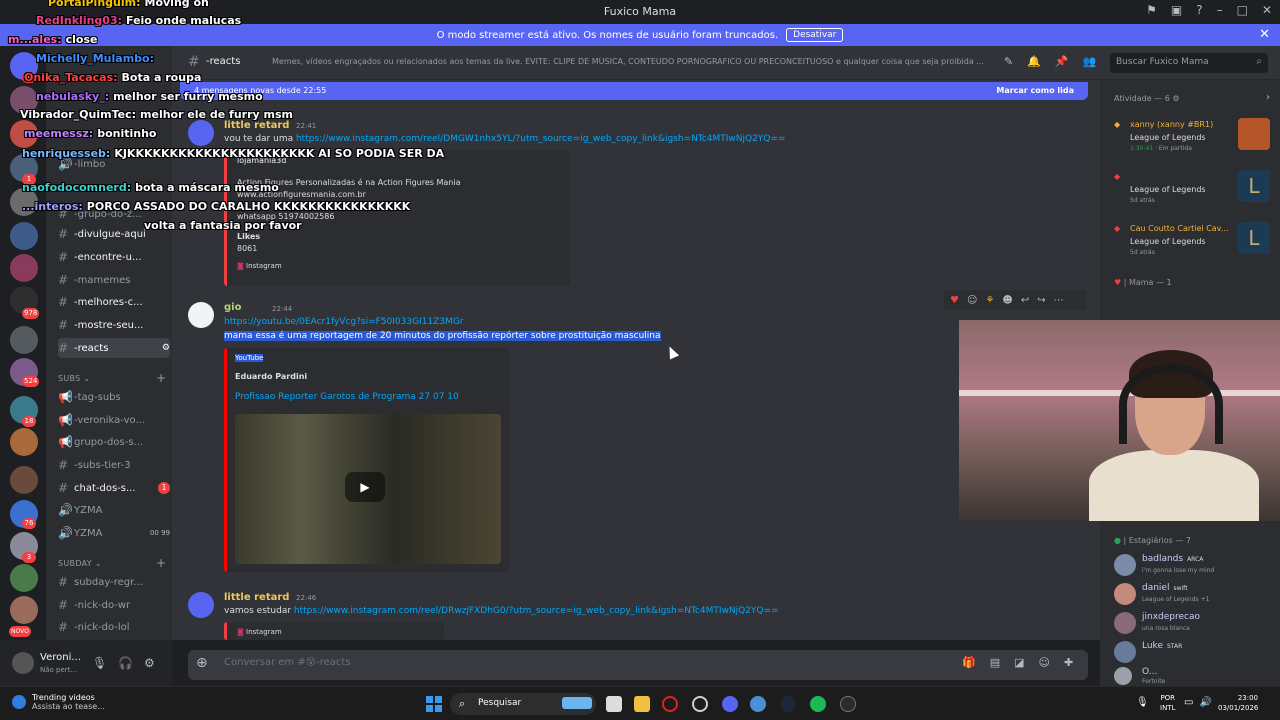 The width and height of the screenshot is (1280, 720). I want to click on chat-user: naofodocomnerd:, so click(77, 187).